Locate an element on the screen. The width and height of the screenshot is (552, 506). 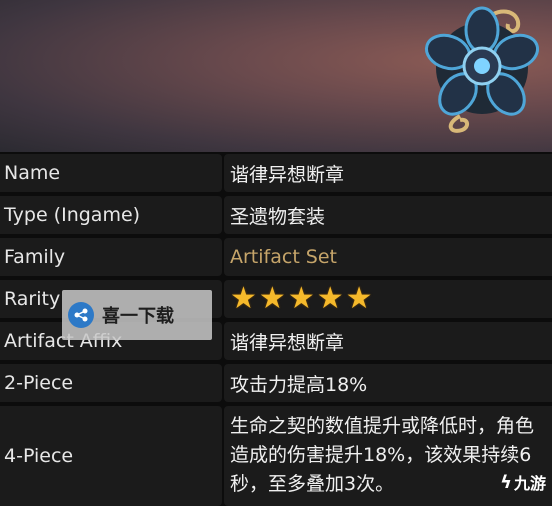
table-row-name: Name 谐律异想断章 is located at coordinates (276, 173).